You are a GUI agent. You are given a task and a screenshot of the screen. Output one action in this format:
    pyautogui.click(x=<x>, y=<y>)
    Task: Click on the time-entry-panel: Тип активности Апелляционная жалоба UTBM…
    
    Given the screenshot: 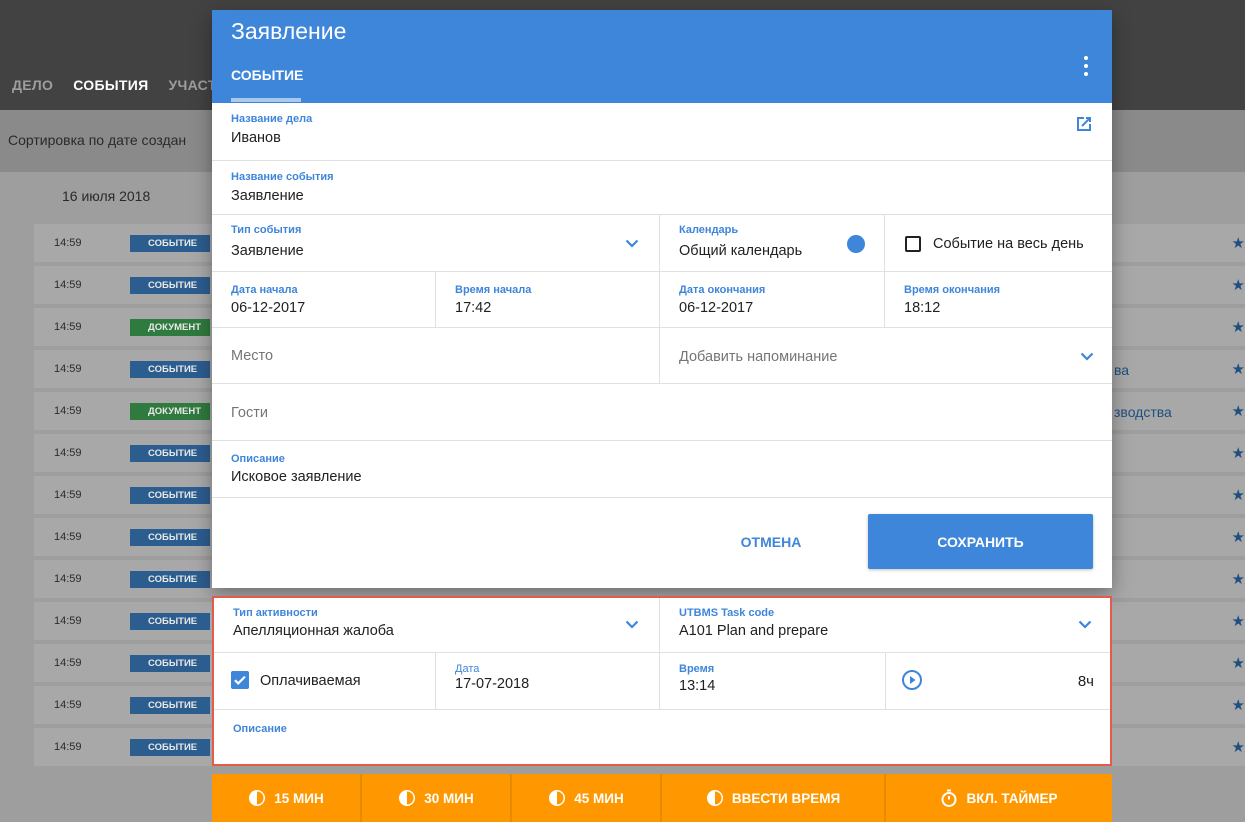 What is the action you would take?
    pyautogui.click(x=662, y=681)
    